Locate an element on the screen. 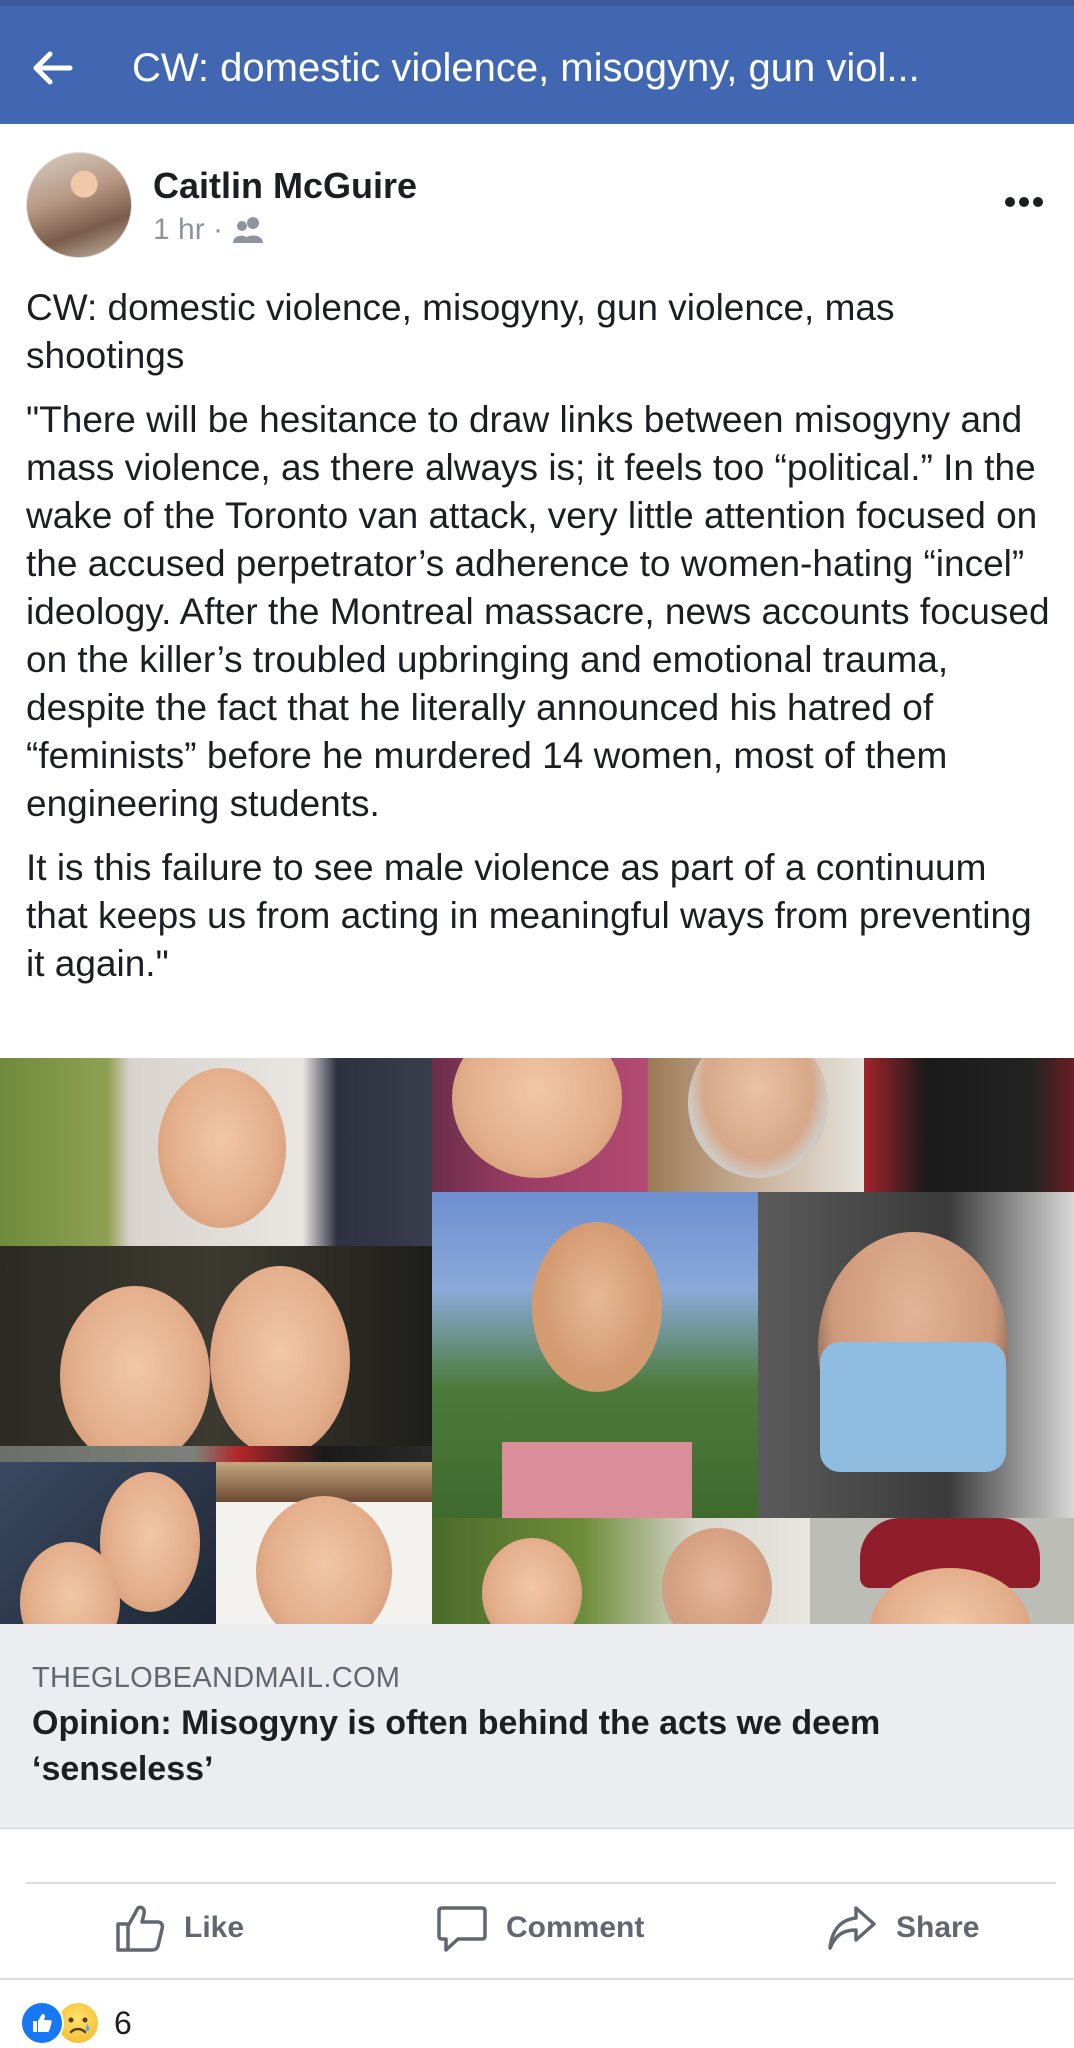  action-divider-bottom is located at coordinates (537, 1979).